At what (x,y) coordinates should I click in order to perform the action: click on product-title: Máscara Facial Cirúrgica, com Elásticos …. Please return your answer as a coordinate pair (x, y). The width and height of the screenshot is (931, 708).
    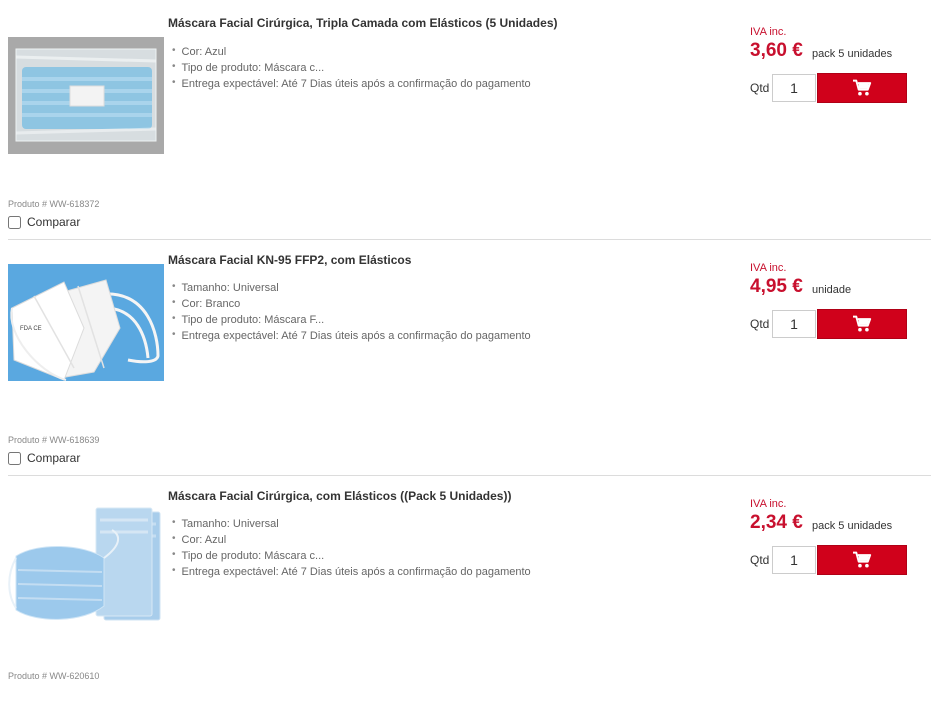
    Looking at the image, I should click on (339, 496).